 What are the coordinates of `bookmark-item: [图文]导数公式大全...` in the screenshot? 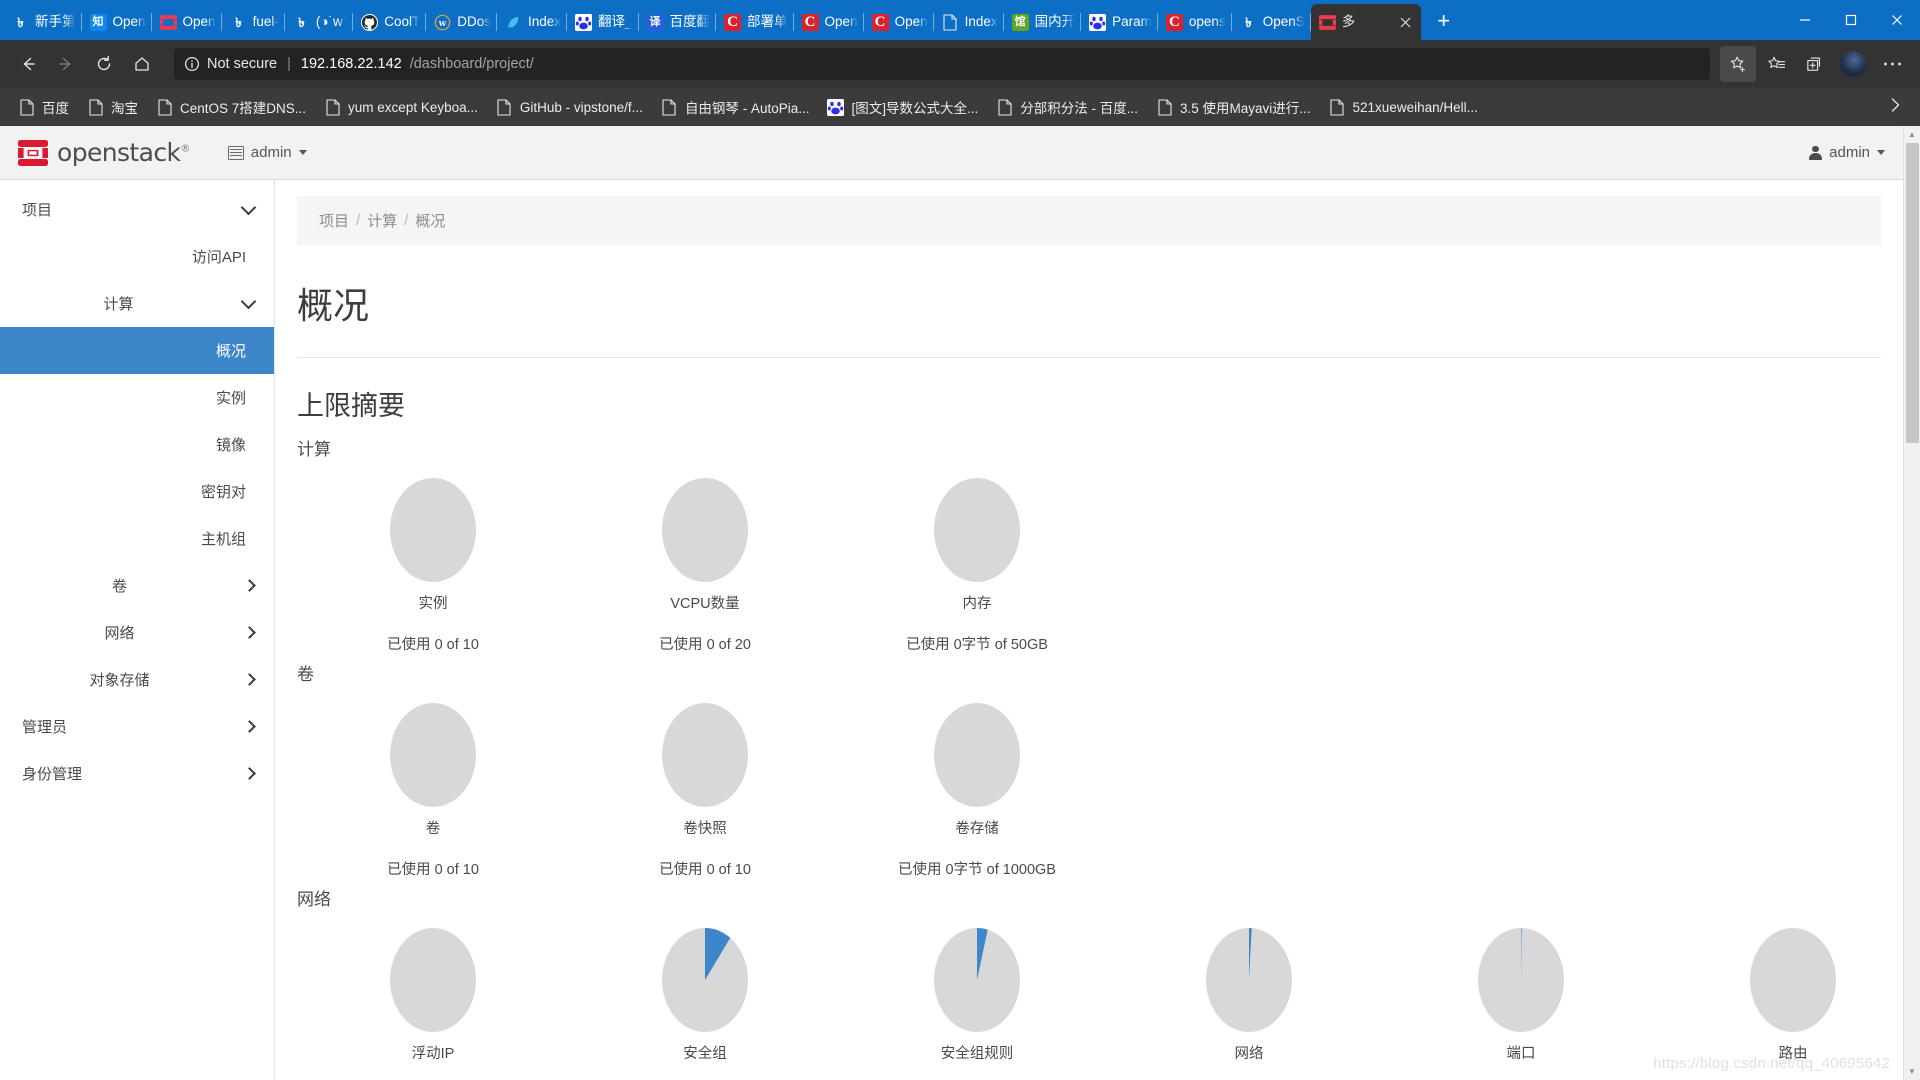 It's located at (902, 107).